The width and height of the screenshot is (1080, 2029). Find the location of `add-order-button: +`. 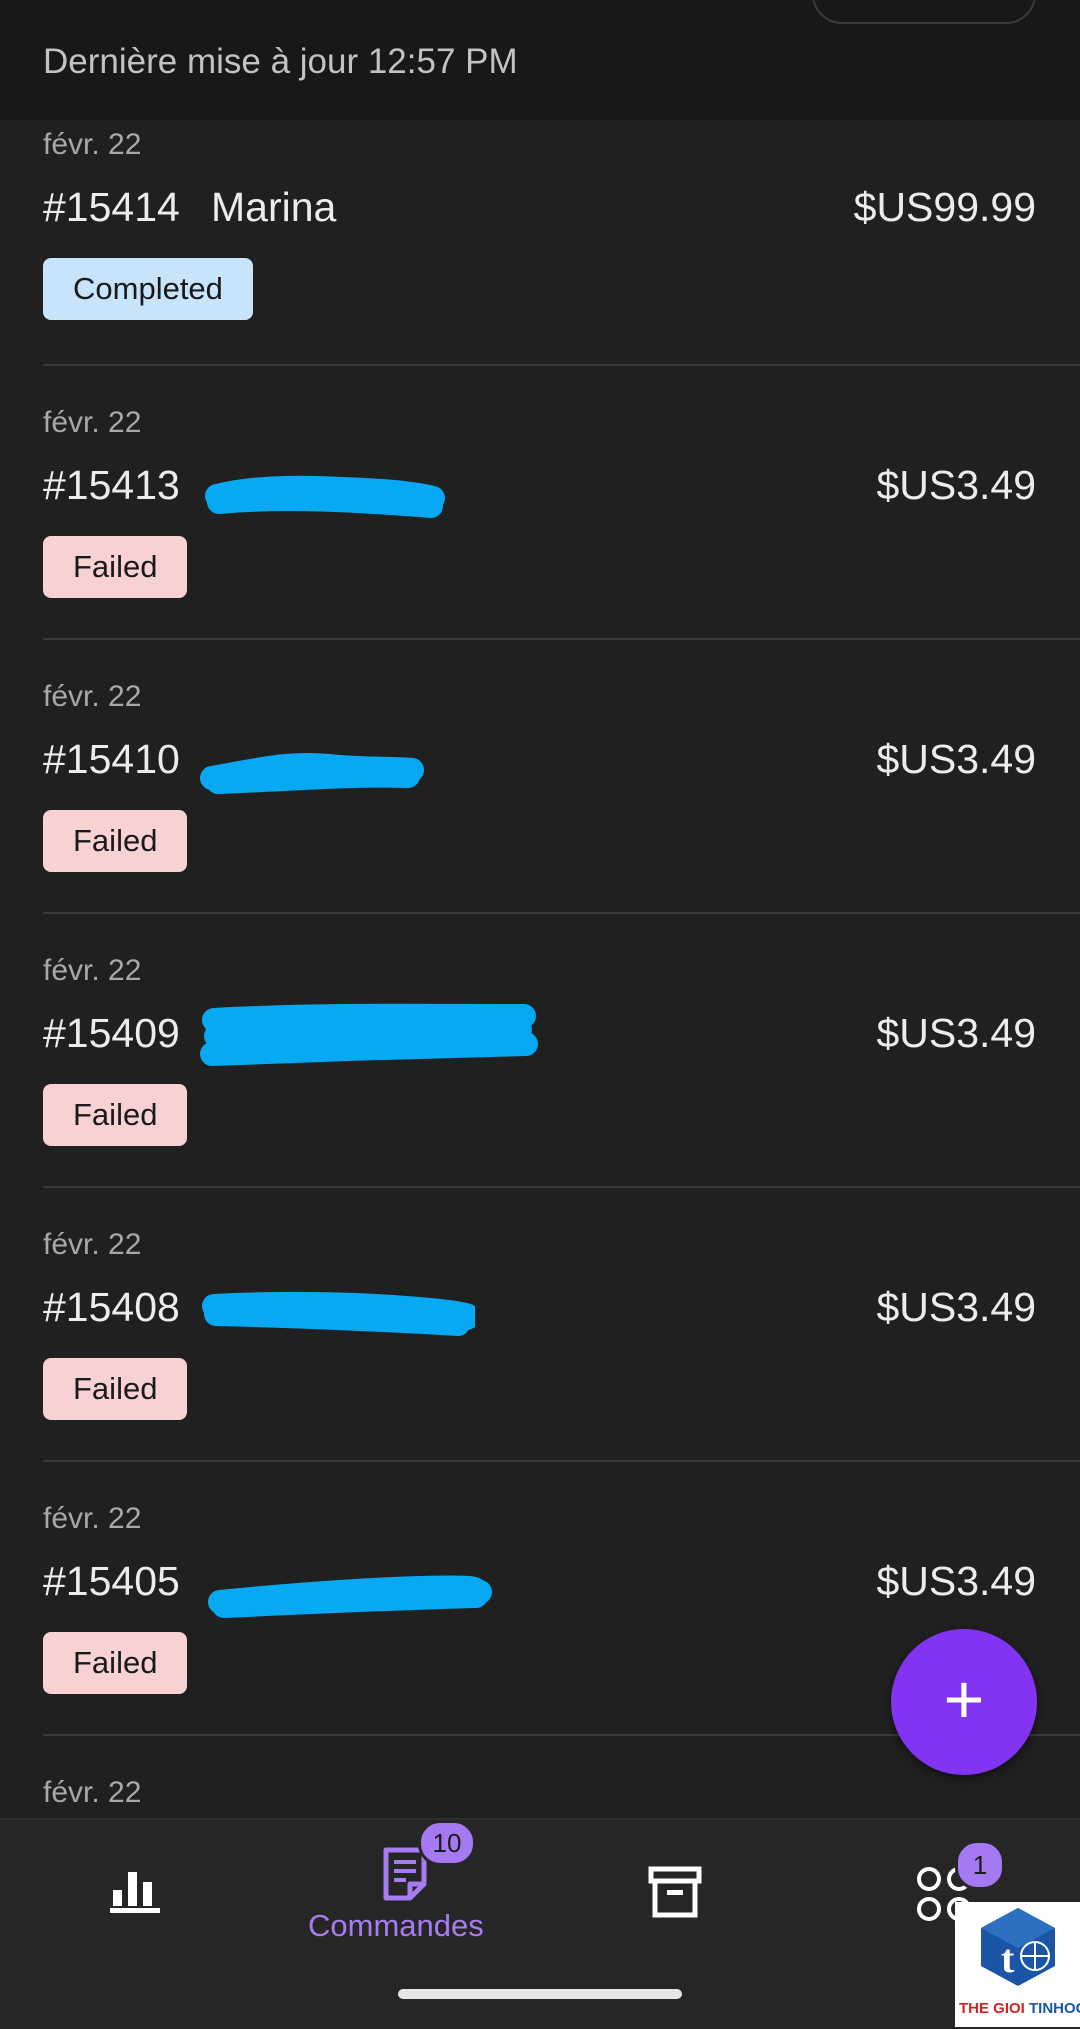

add-order-button: + is located at coordinates (964, 1702).